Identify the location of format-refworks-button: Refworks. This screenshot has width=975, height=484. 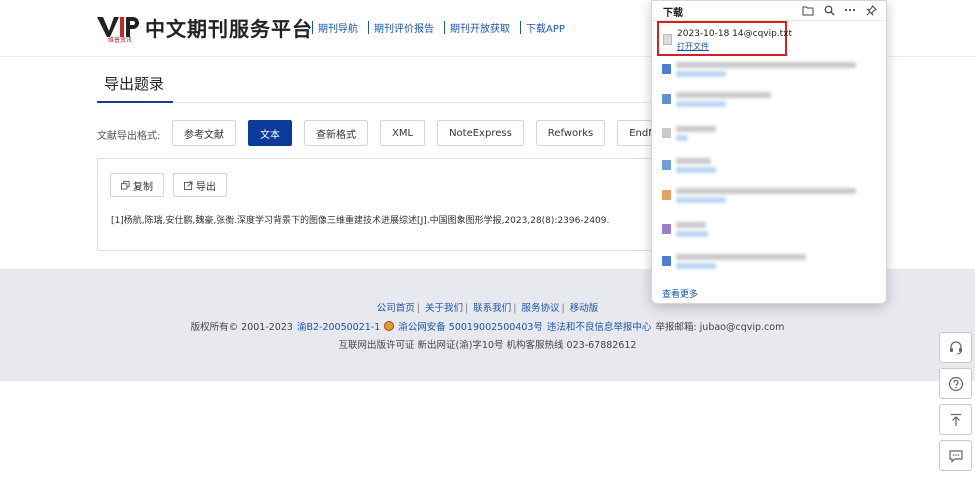
(570, 133).